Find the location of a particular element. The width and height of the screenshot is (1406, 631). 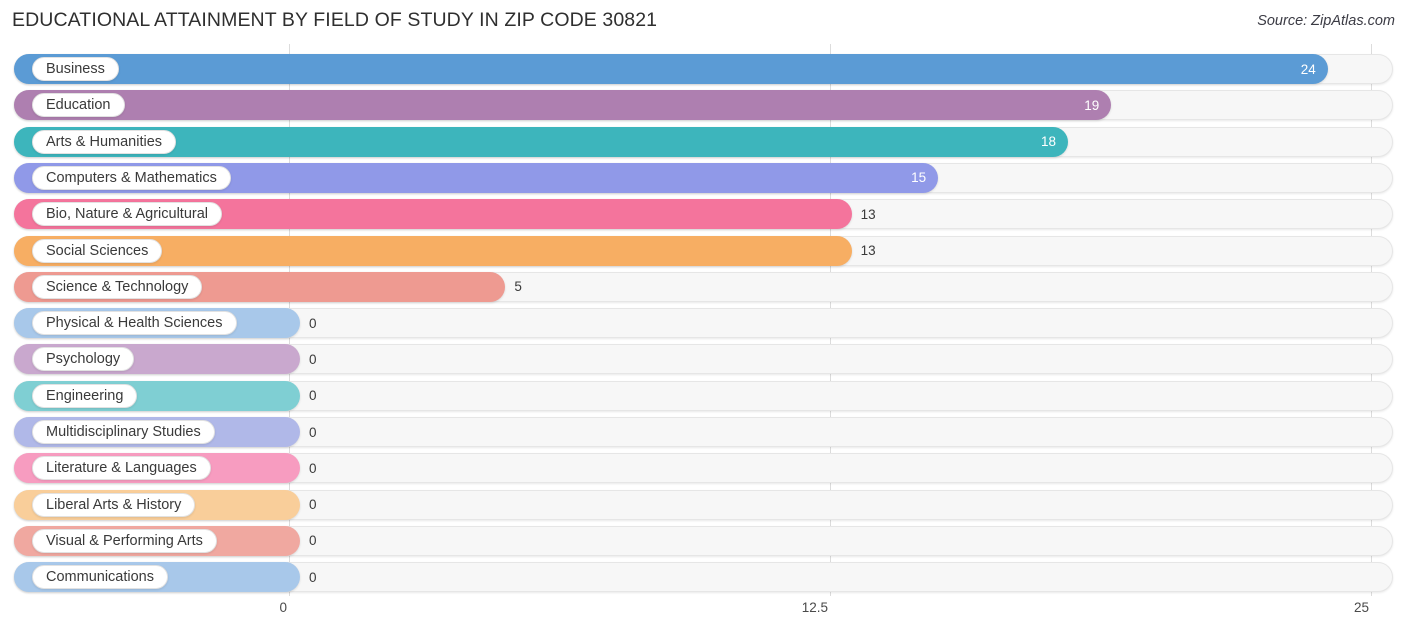

category-label-capsule: Arts & Humanities is located at coordinates (104, 141).